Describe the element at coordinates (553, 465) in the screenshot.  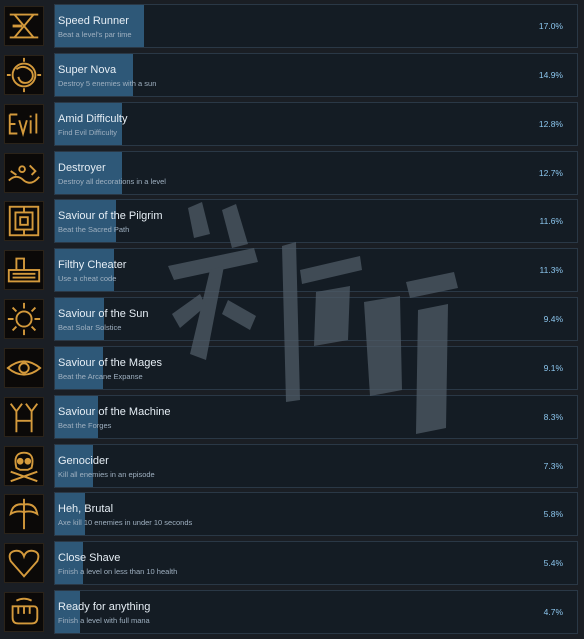
I see `achievement-percent: 7.3%` at that location.